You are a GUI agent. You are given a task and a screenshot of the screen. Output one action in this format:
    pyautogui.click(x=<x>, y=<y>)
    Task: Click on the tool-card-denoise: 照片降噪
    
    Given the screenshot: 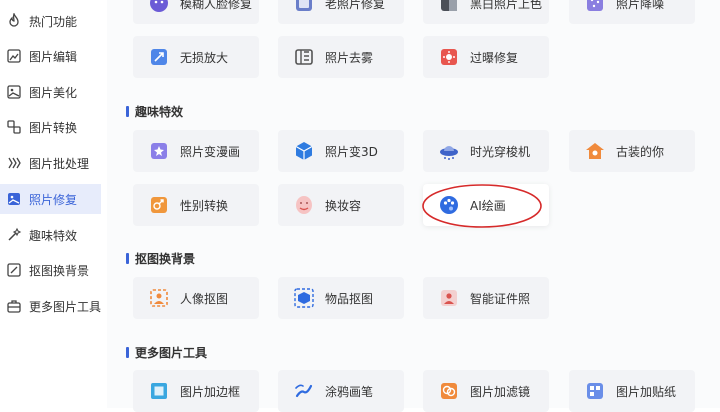 What is the action you would take?
    pyautogui.click(x=632, y=12)
    